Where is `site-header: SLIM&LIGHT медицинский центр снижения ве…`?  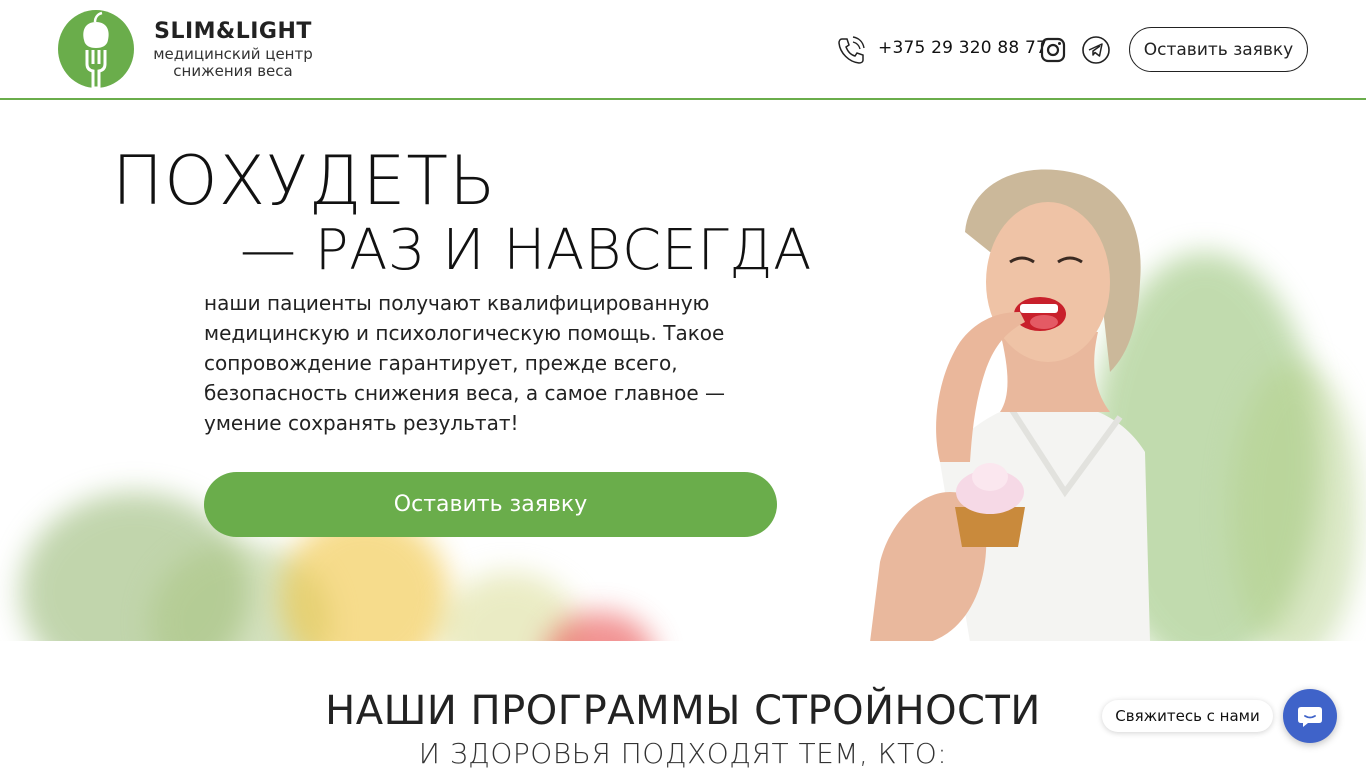
site-header: SLIM&LIGHT медицинский центр снижения ве… is located at coordinates (683, 50).